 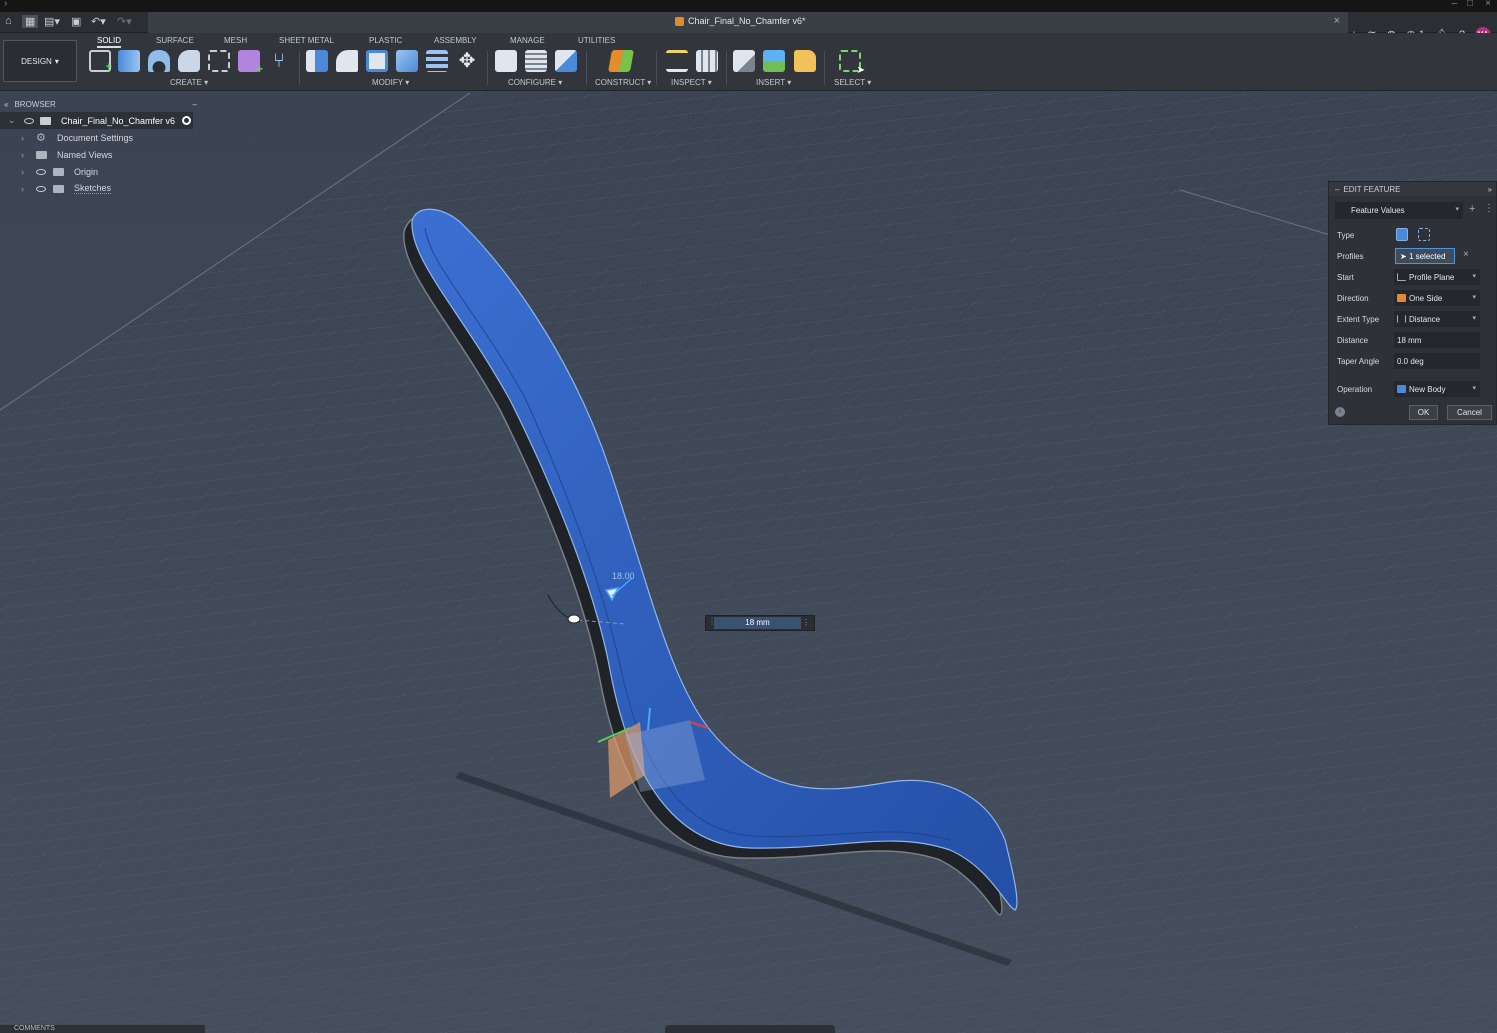 I want to click on construct-menu: CONSTRUCT ▾, so click(x=623, y=82).